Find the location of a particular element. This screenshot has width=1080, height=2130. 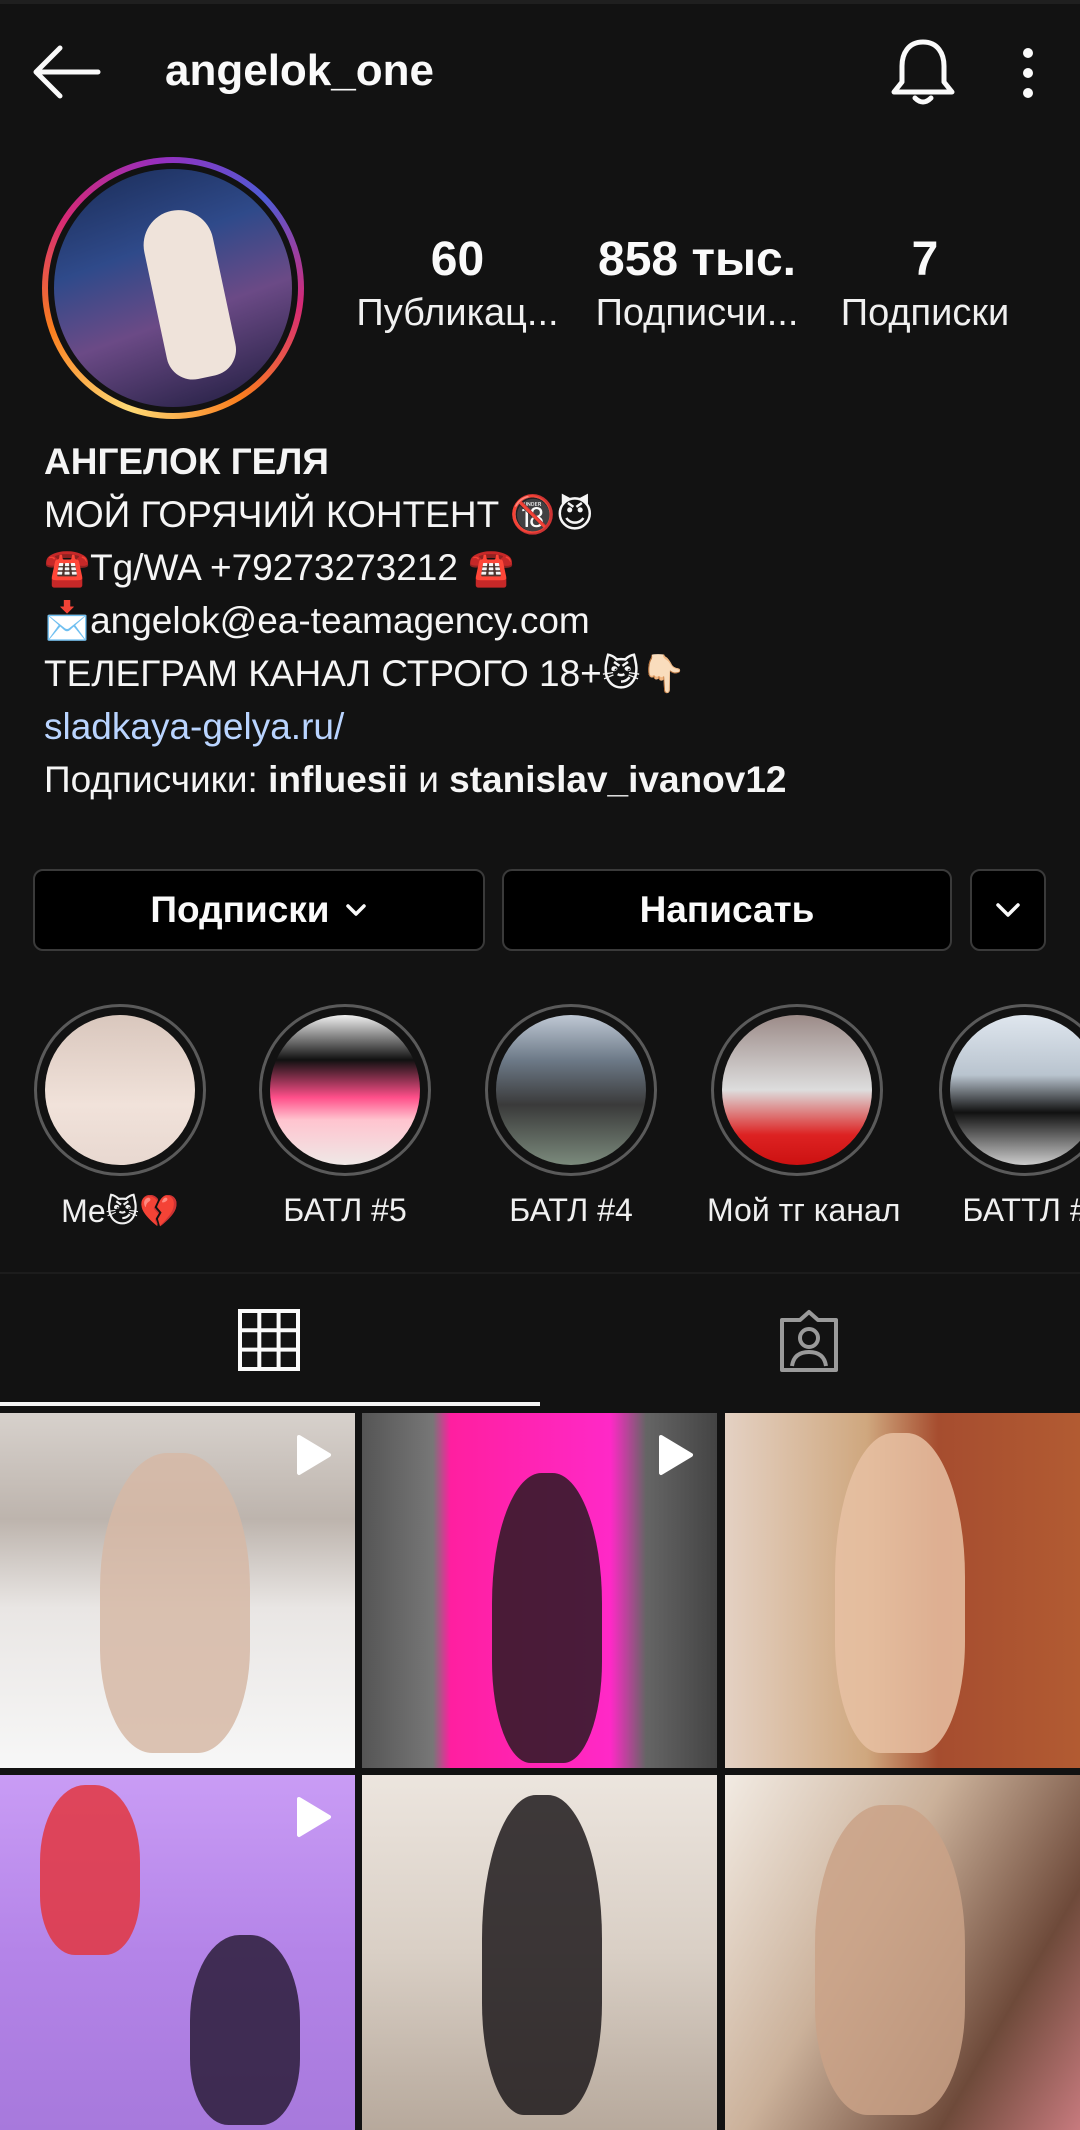

bio-email-line: 📩angelok@ea-teamagency.com is located at coordinates (317, 620).